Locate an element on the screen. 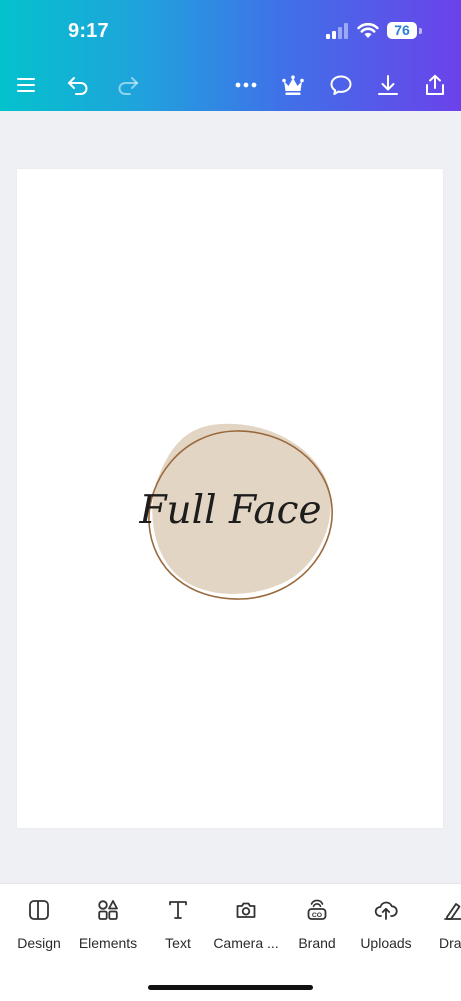 The image size is (461, 1001). download-icon is located at coordinates (388, 85).